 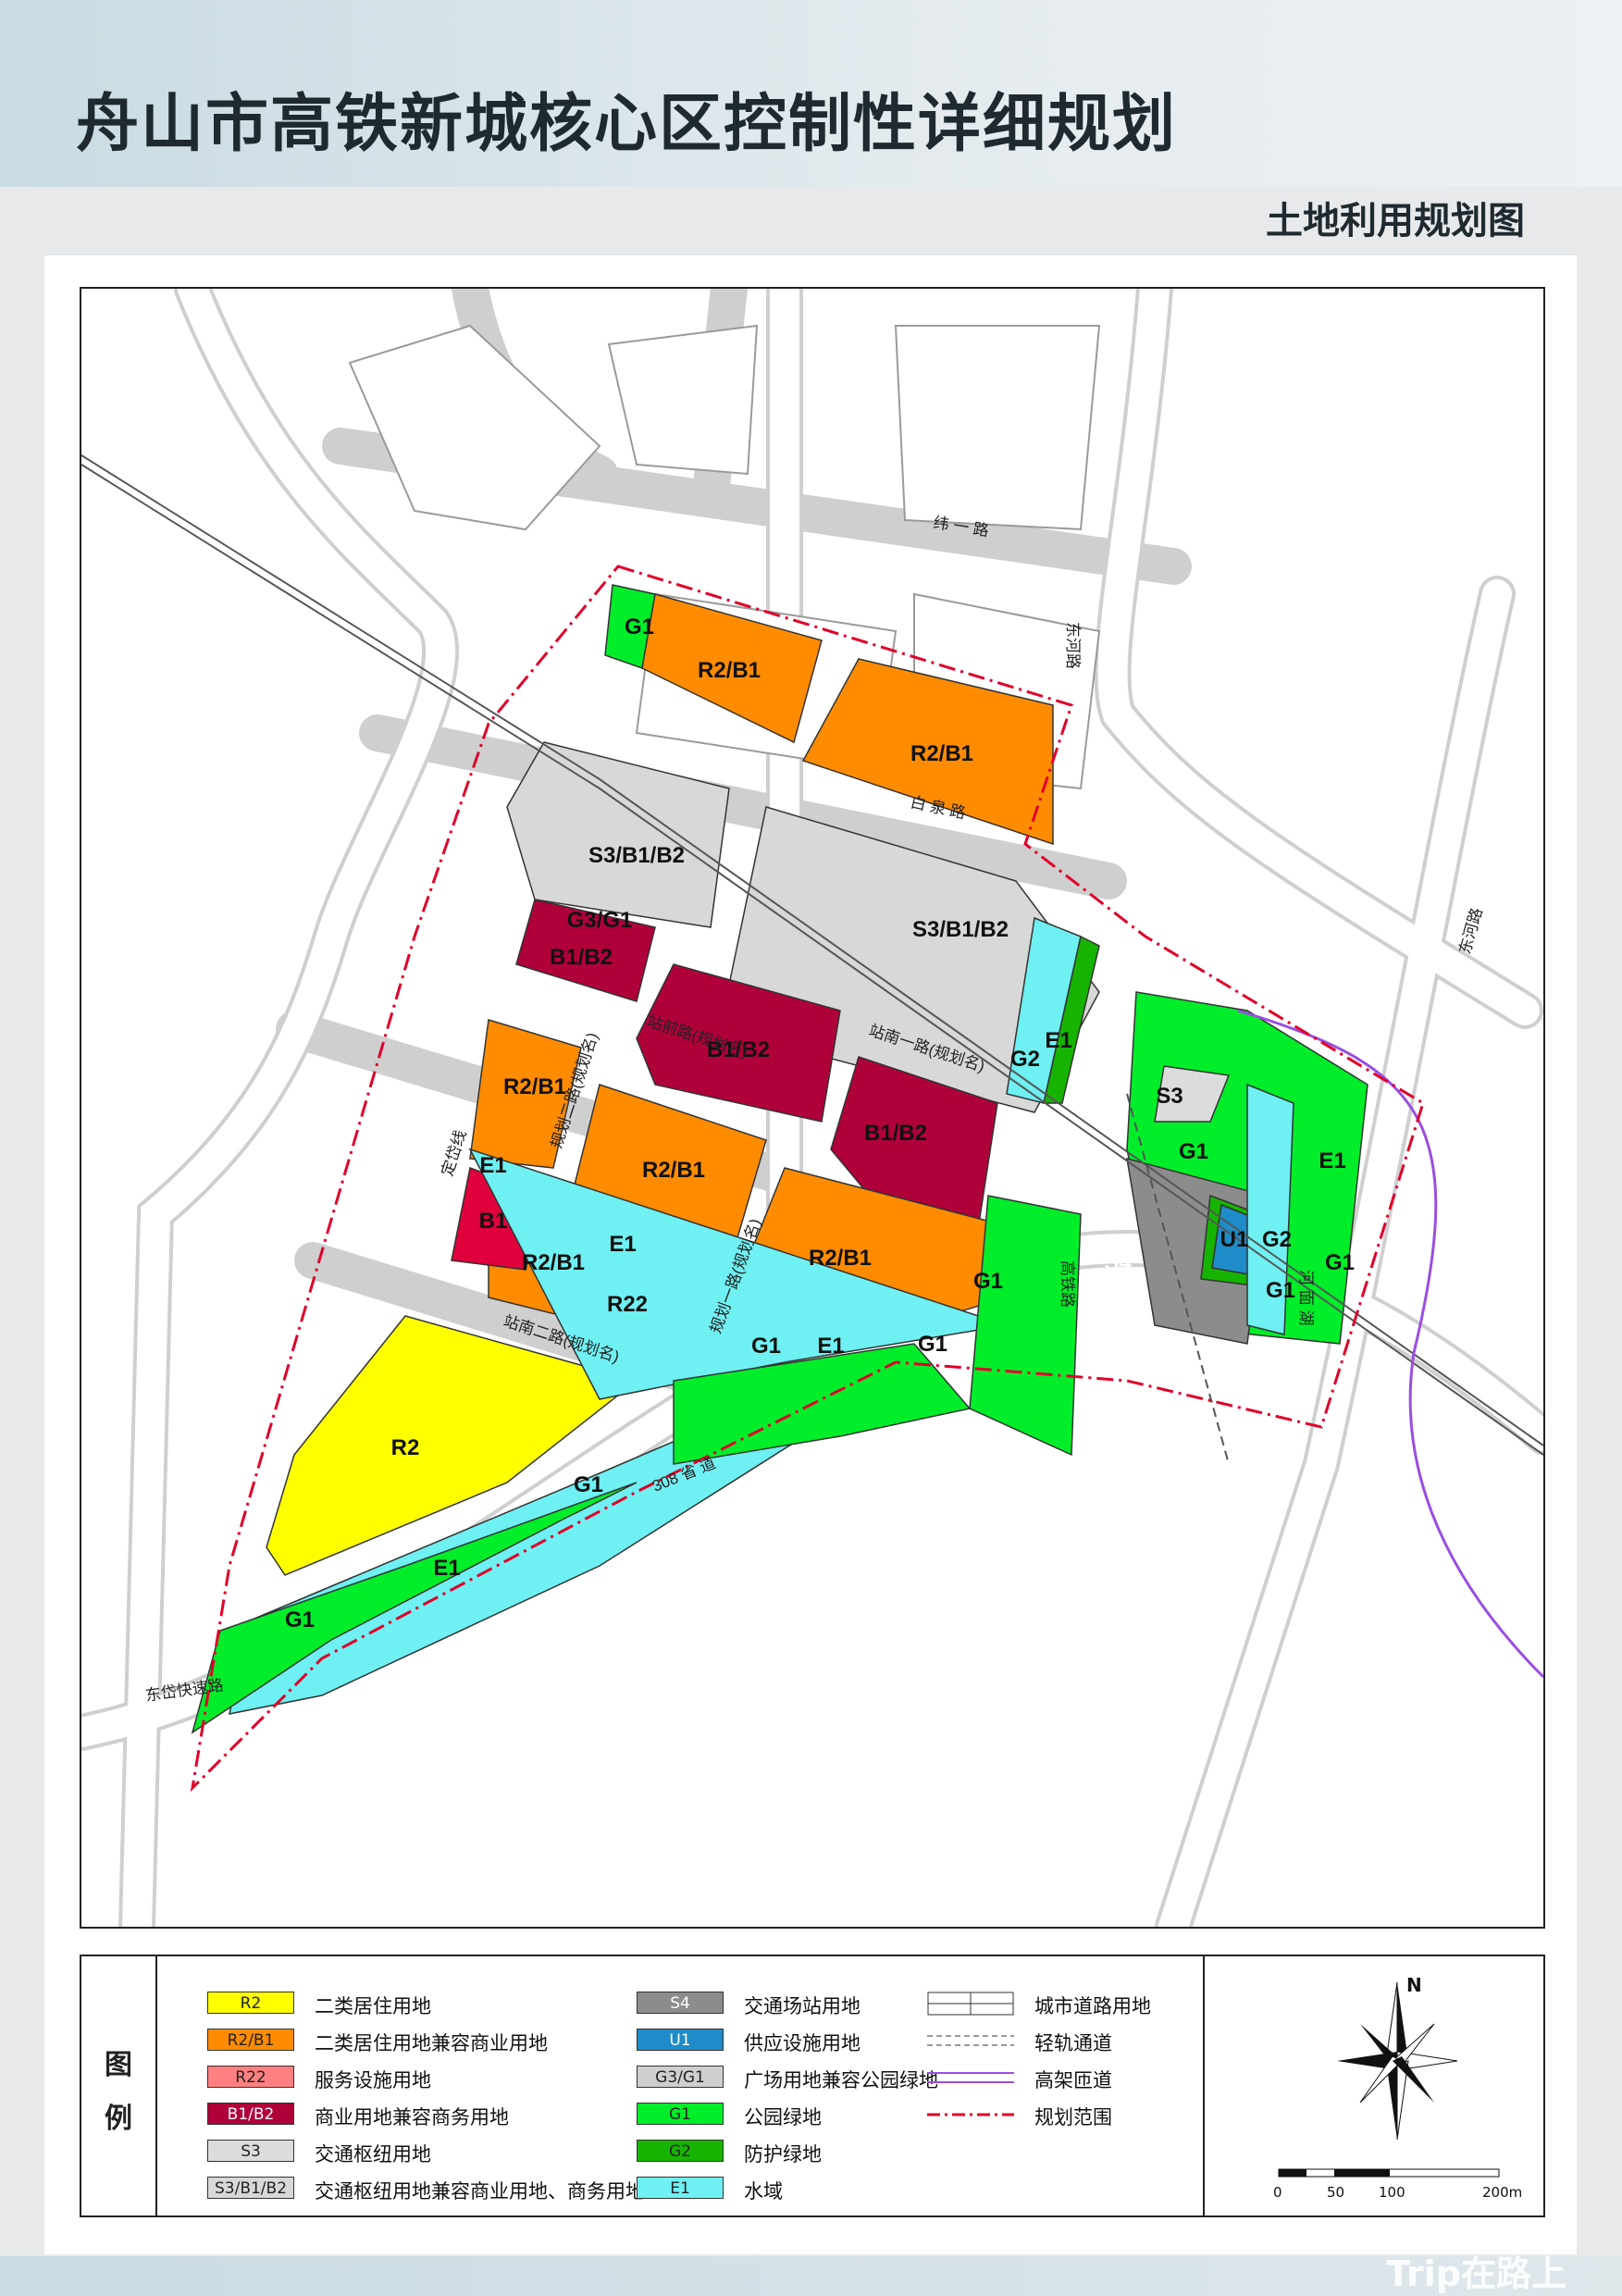 What do you see at coordinates (673, 1170) in the screenshot?
I see `label-r2b1-c: R2/B1` at bounding box center [673, 1170].